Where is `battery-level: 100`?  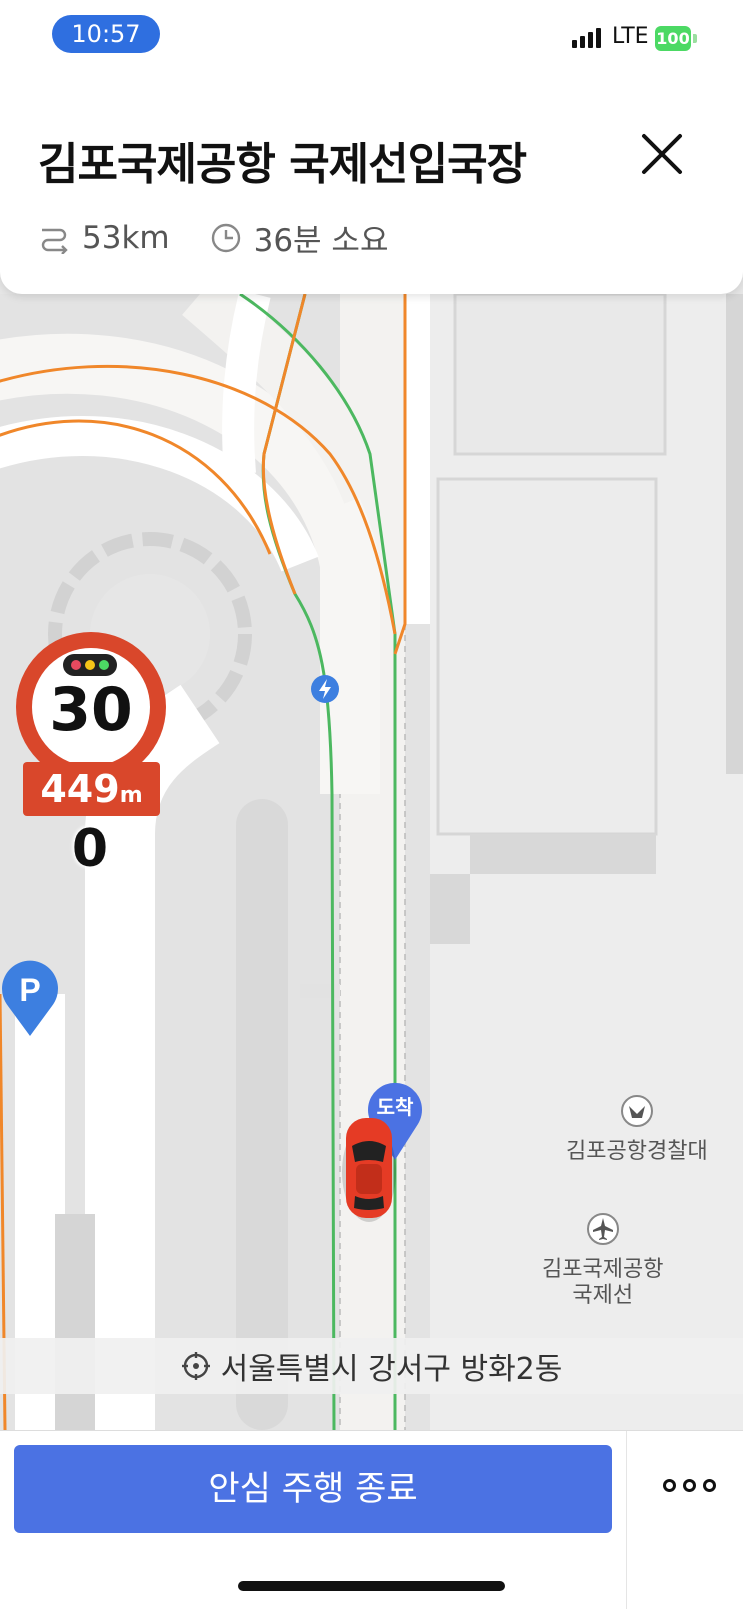 battery-level: 100 is located at coordinates (673, 38).